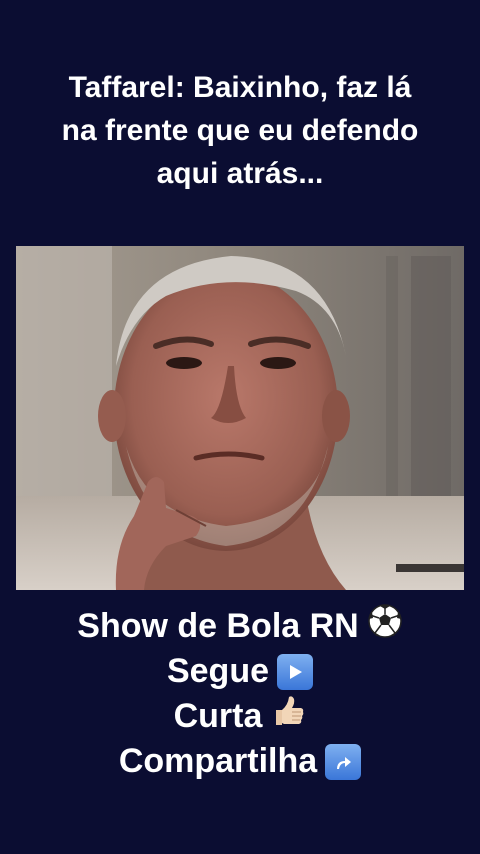 The image size is (480, 854). I want to click on play-button-icon, so click(295, 671).